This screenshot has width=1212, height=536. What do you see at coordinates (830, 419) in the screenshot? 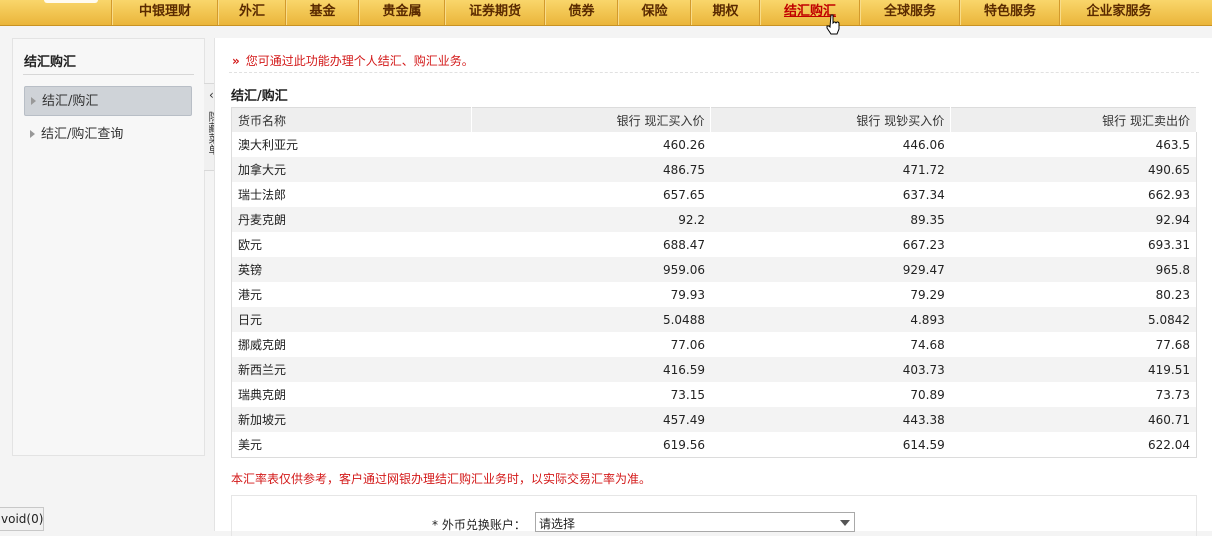
I see `cell-cash-buy: 443.38` at bounding box center [830, 419].